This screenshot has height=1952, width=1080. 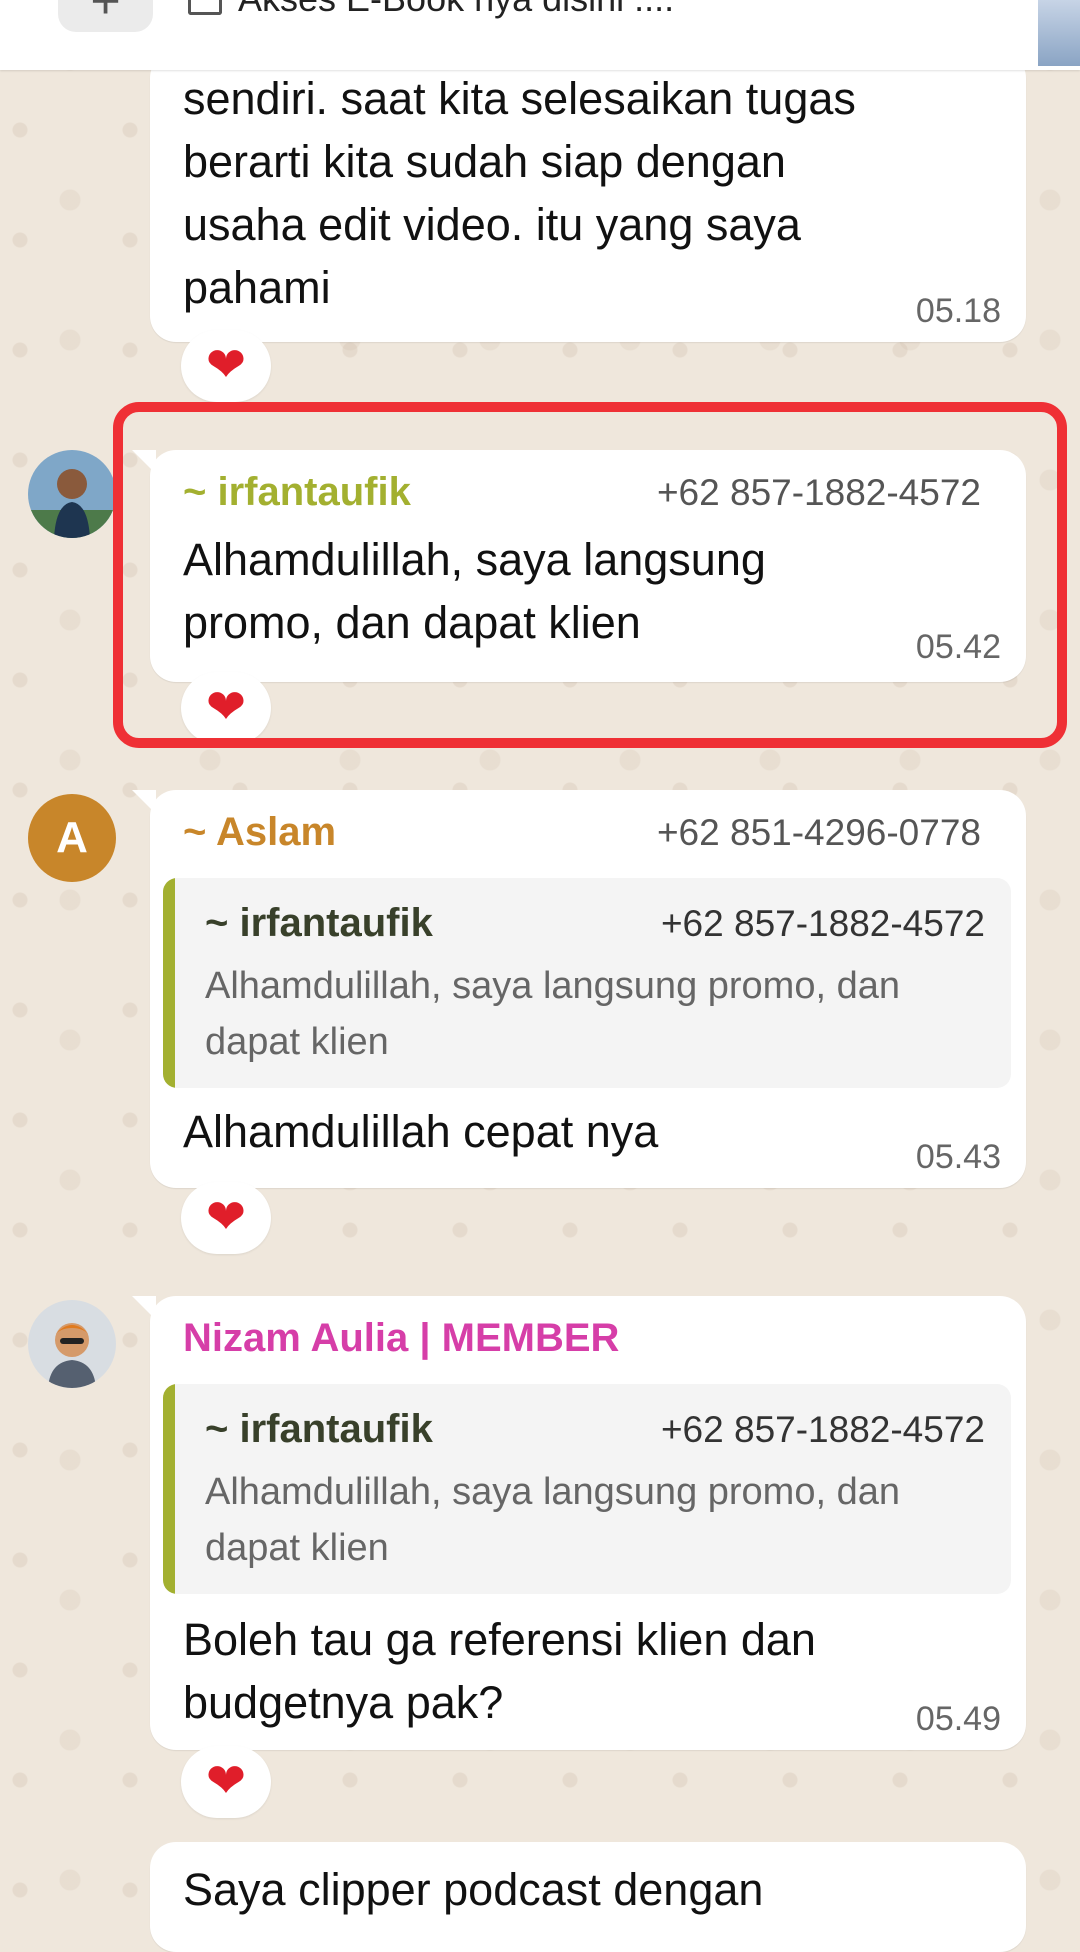 What do you see at coordinates (72, 1344) in the screenshot?
I see `avatar-nizam` at bounding box center [72, 1344].